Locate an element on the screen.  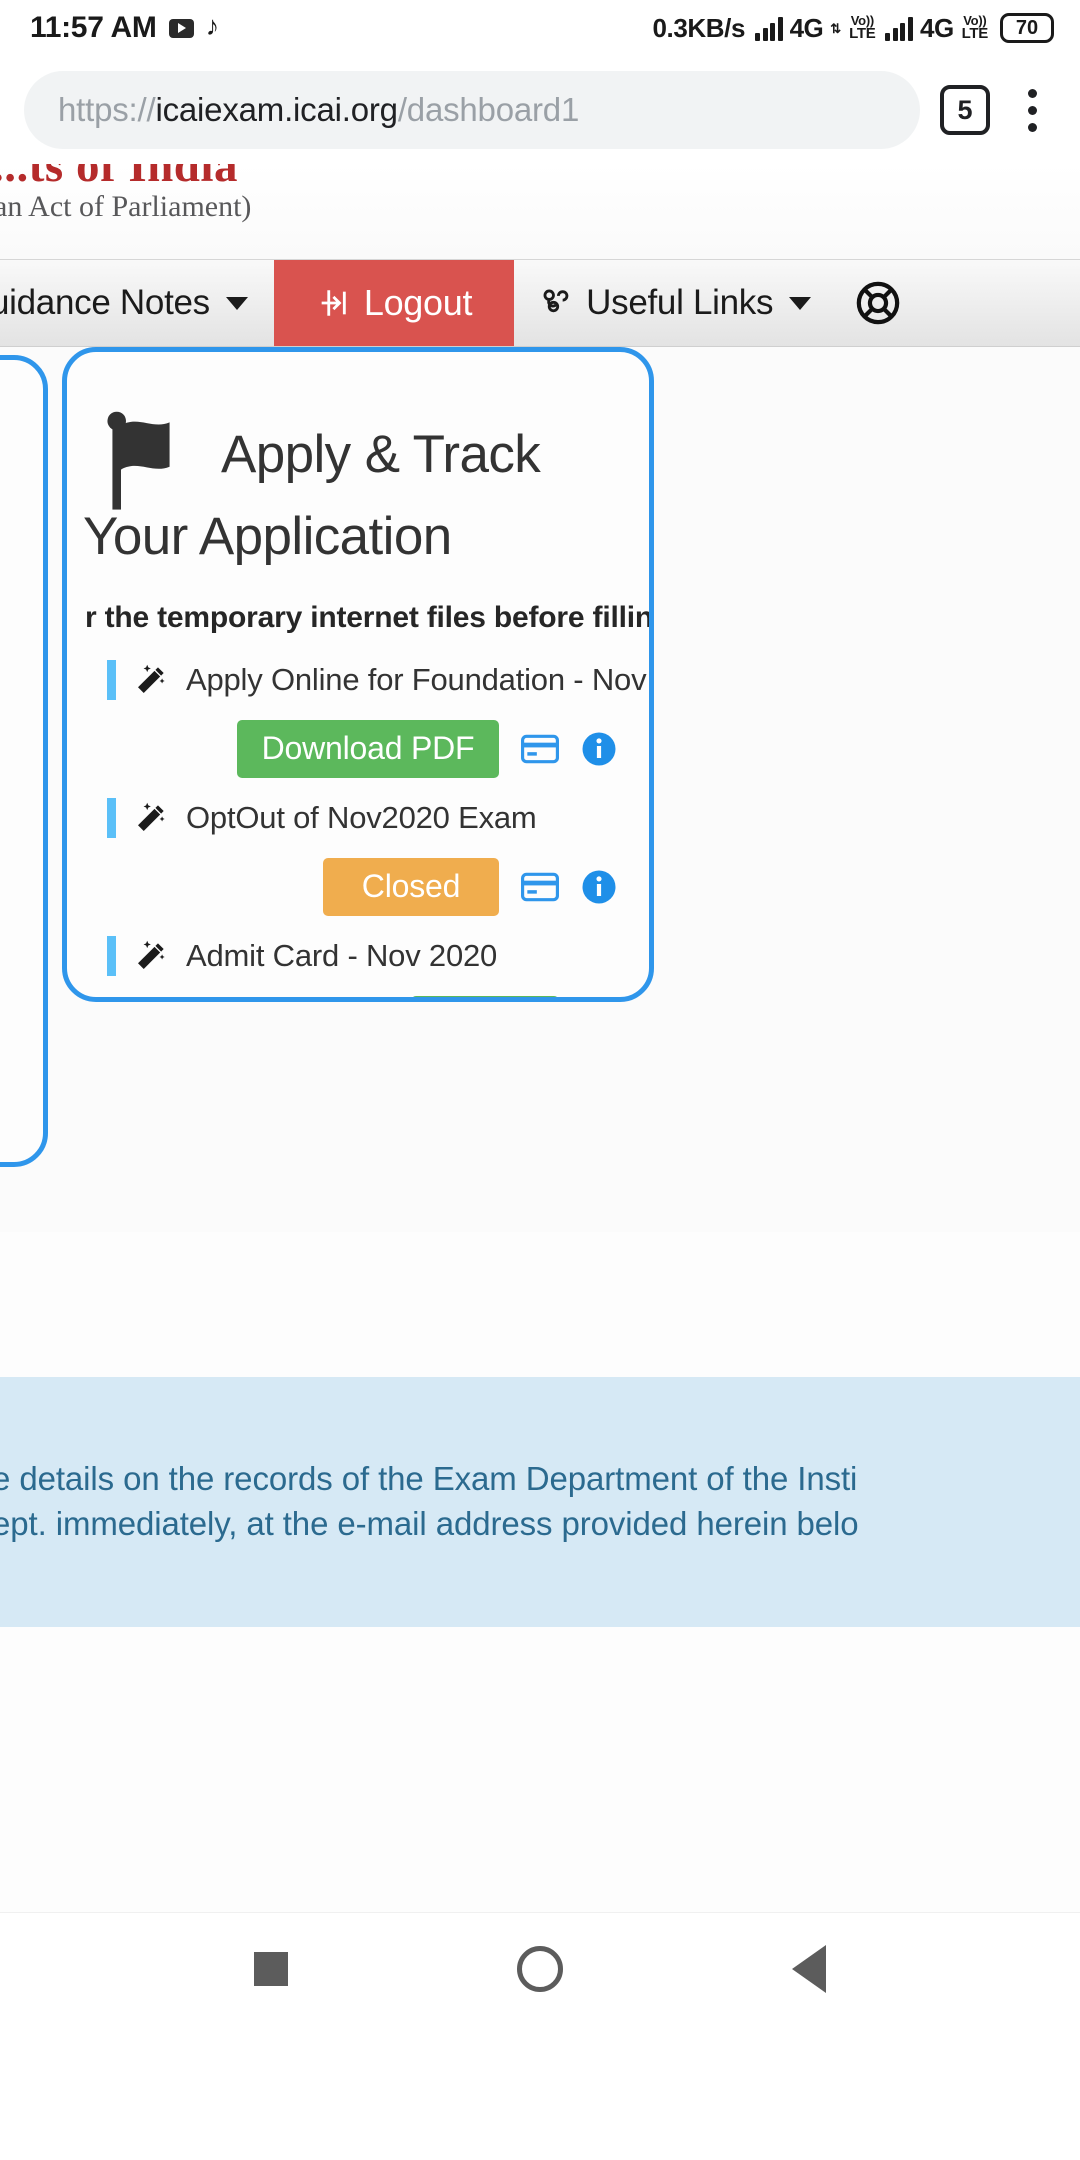
network-speed-label: 0.3KB/s is located at coordinates (699, 27).